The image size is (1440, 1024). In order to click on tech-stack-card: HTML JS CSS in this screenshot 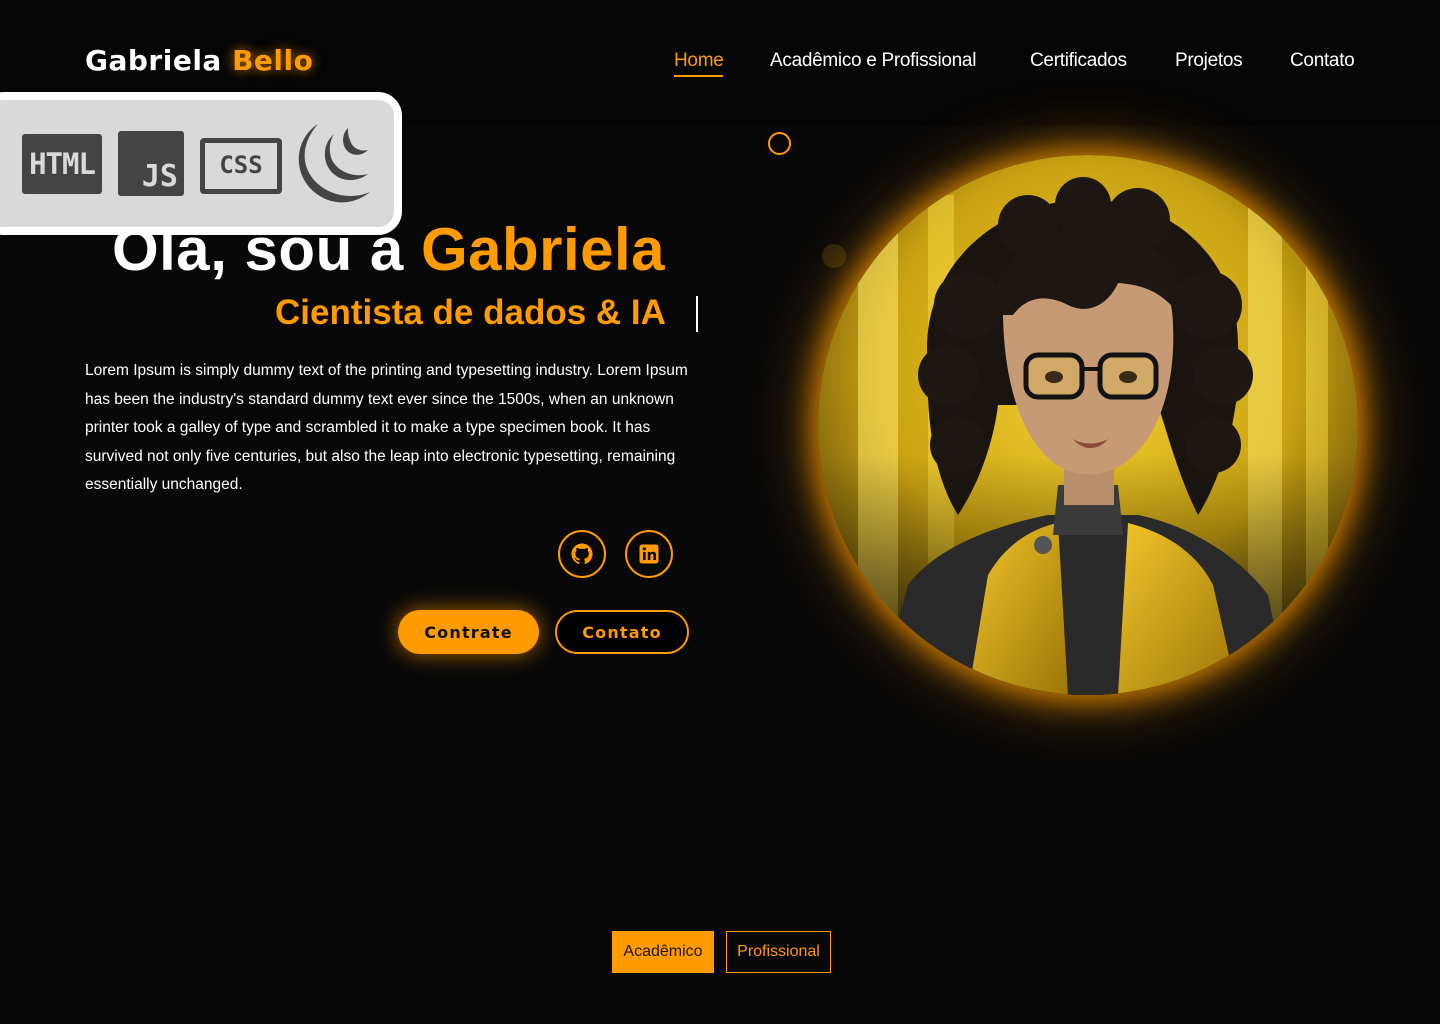, I will do `click(201, 163)`.